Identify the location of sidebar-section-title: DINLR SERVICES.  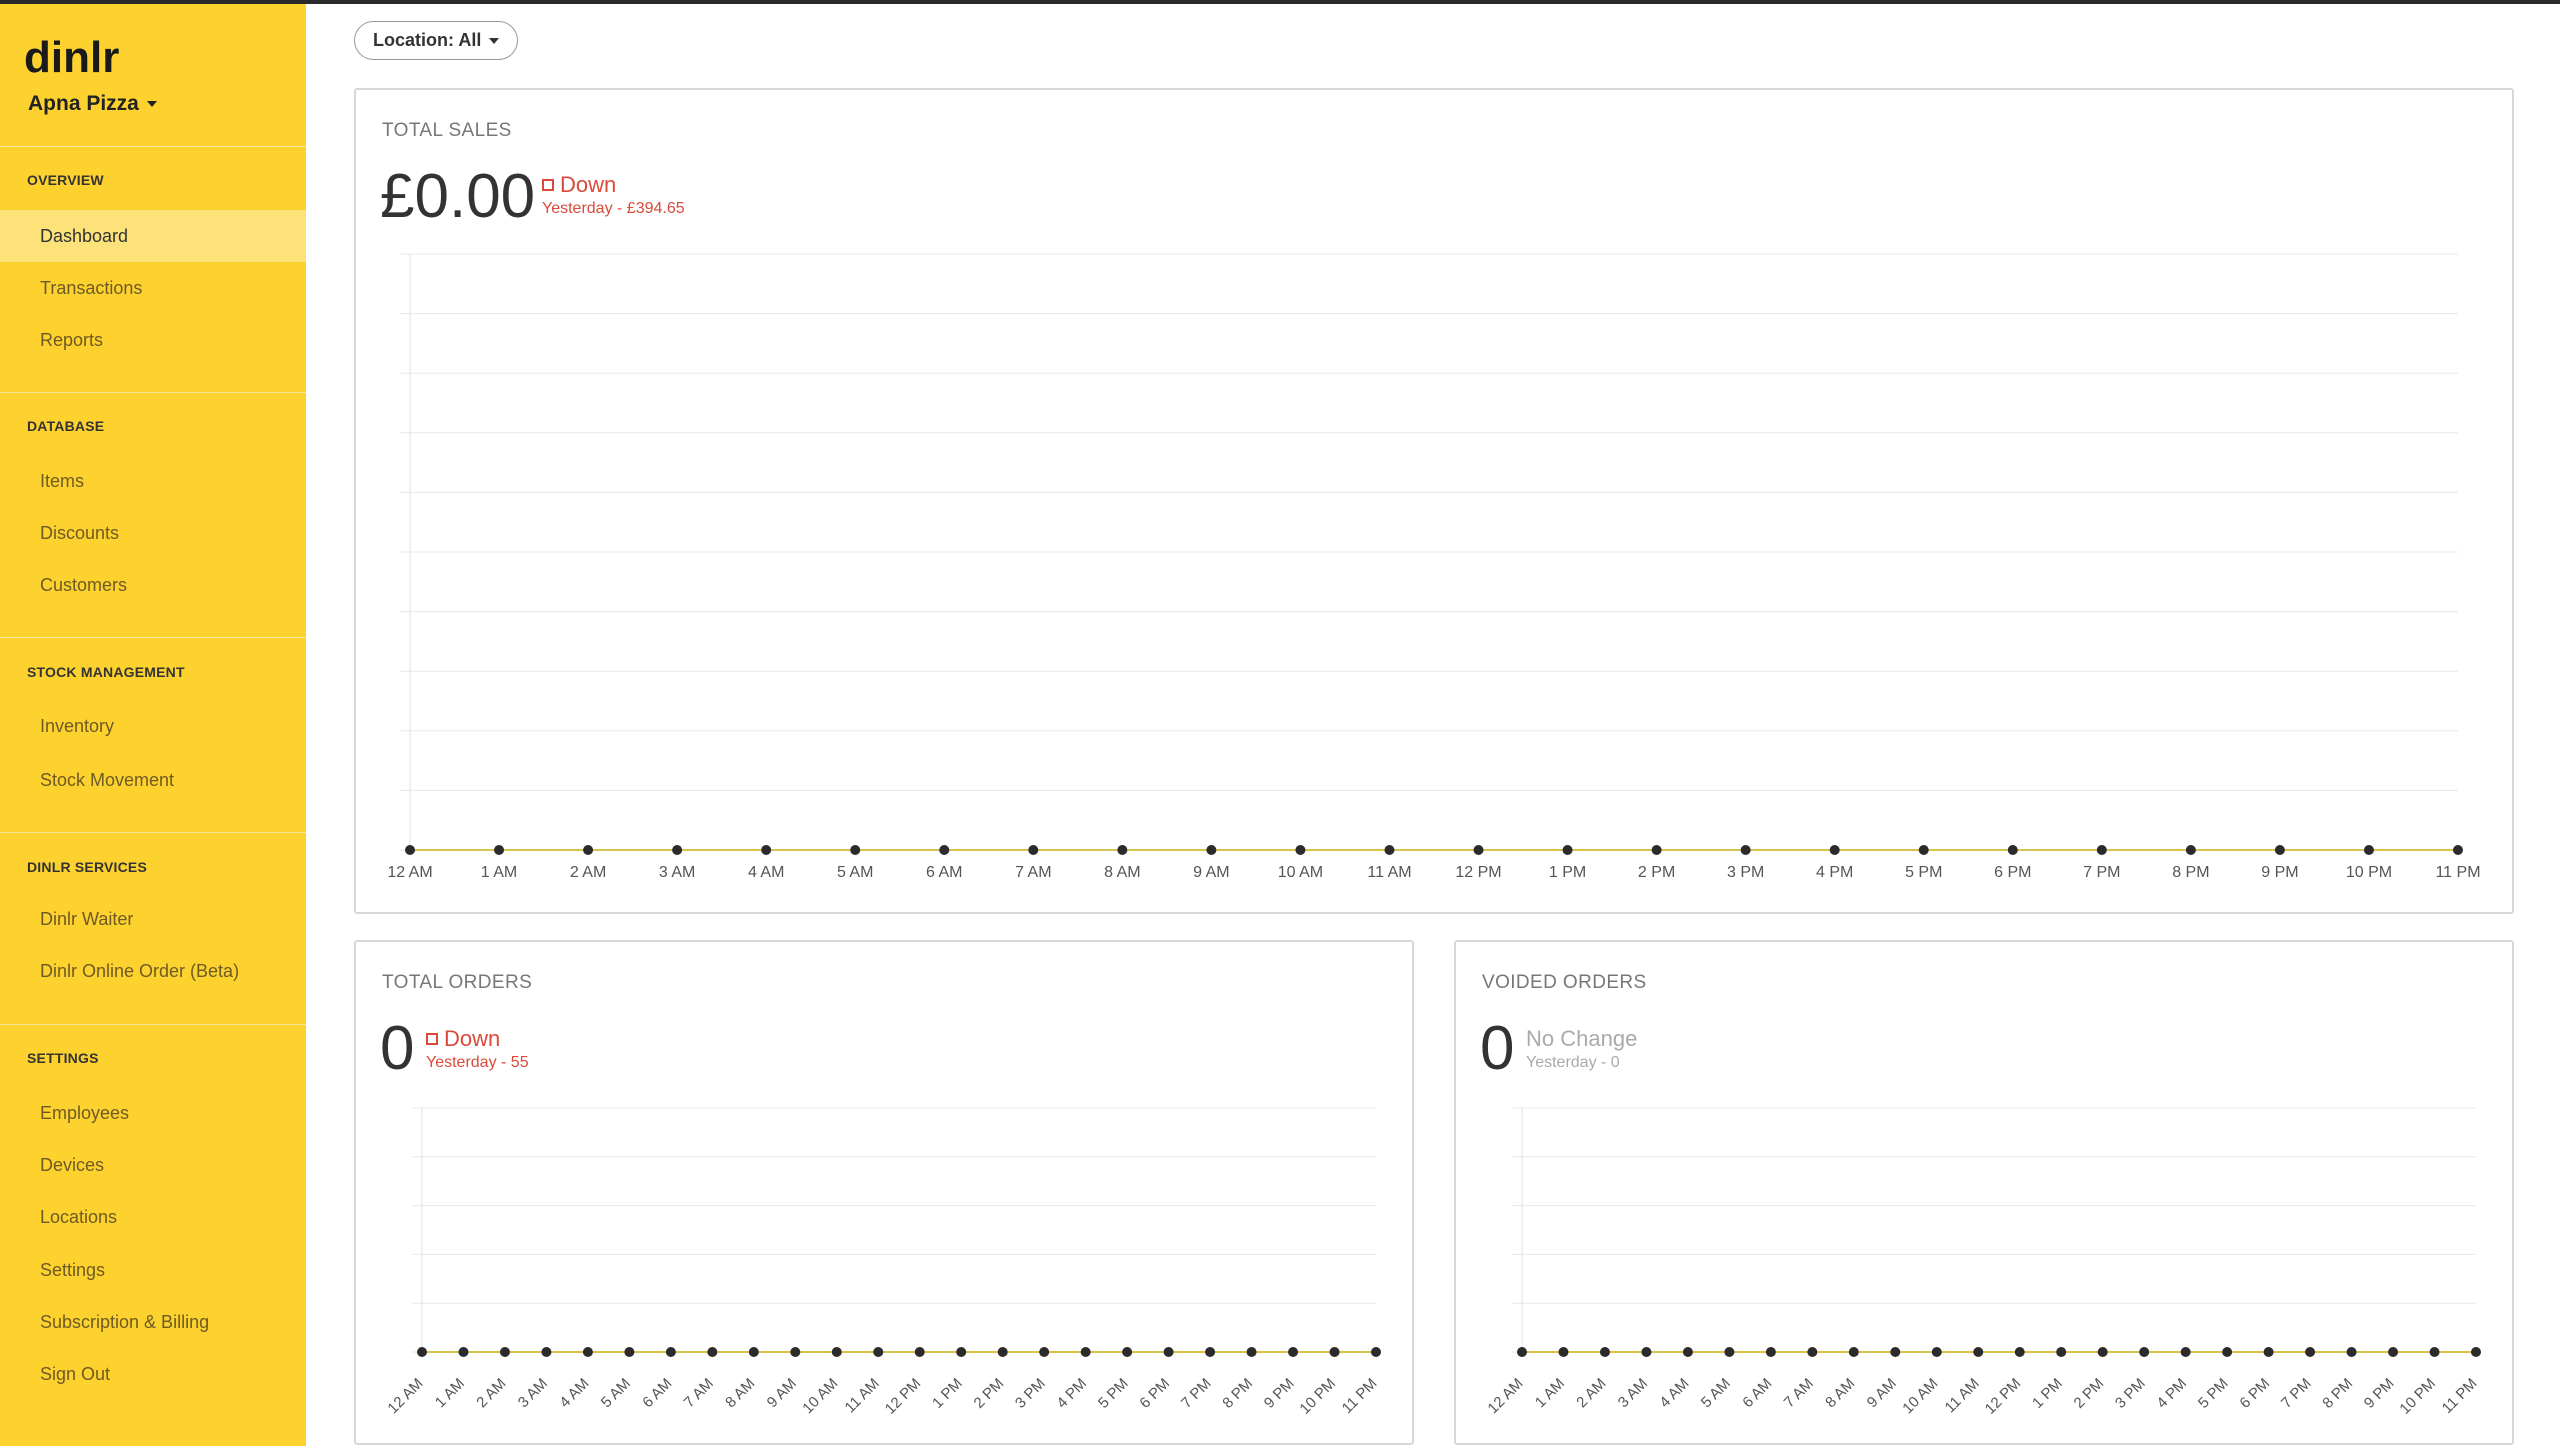
(87, 867).